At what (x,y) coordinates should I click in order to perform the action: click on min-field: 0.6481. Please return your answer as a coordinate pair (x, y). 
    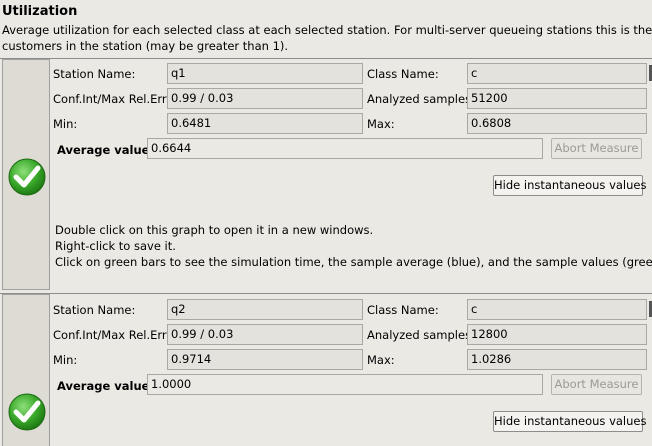
    Looking at the image, I should click on (265, 123).